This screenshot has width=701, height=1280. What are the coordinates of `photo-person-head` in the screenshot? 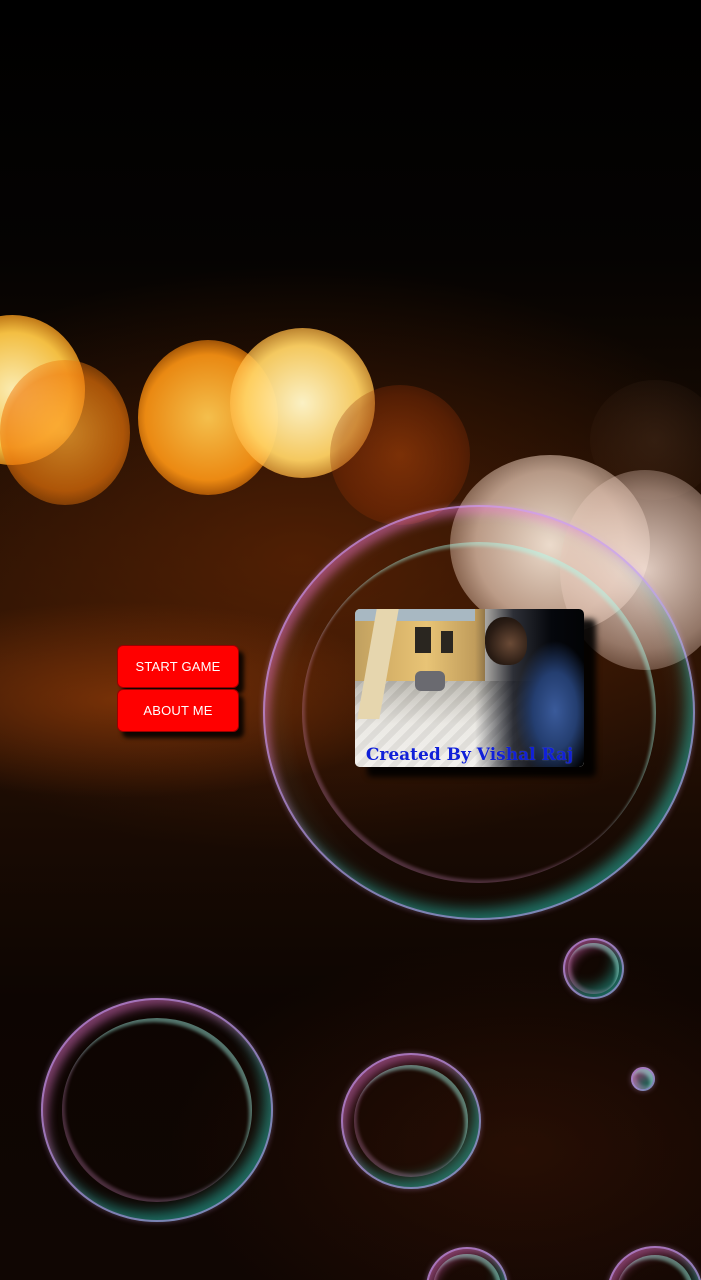 It's located at (506, 641).